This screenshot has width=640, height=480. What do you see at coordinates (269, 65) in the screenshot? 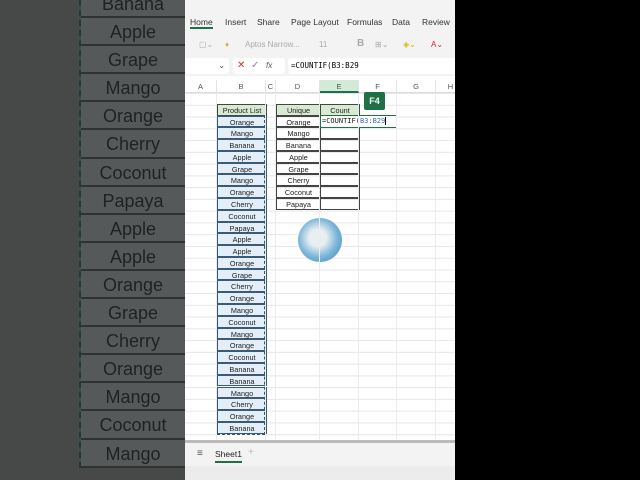
I see `fx-icon: fx` at bounding box center [269, 65].